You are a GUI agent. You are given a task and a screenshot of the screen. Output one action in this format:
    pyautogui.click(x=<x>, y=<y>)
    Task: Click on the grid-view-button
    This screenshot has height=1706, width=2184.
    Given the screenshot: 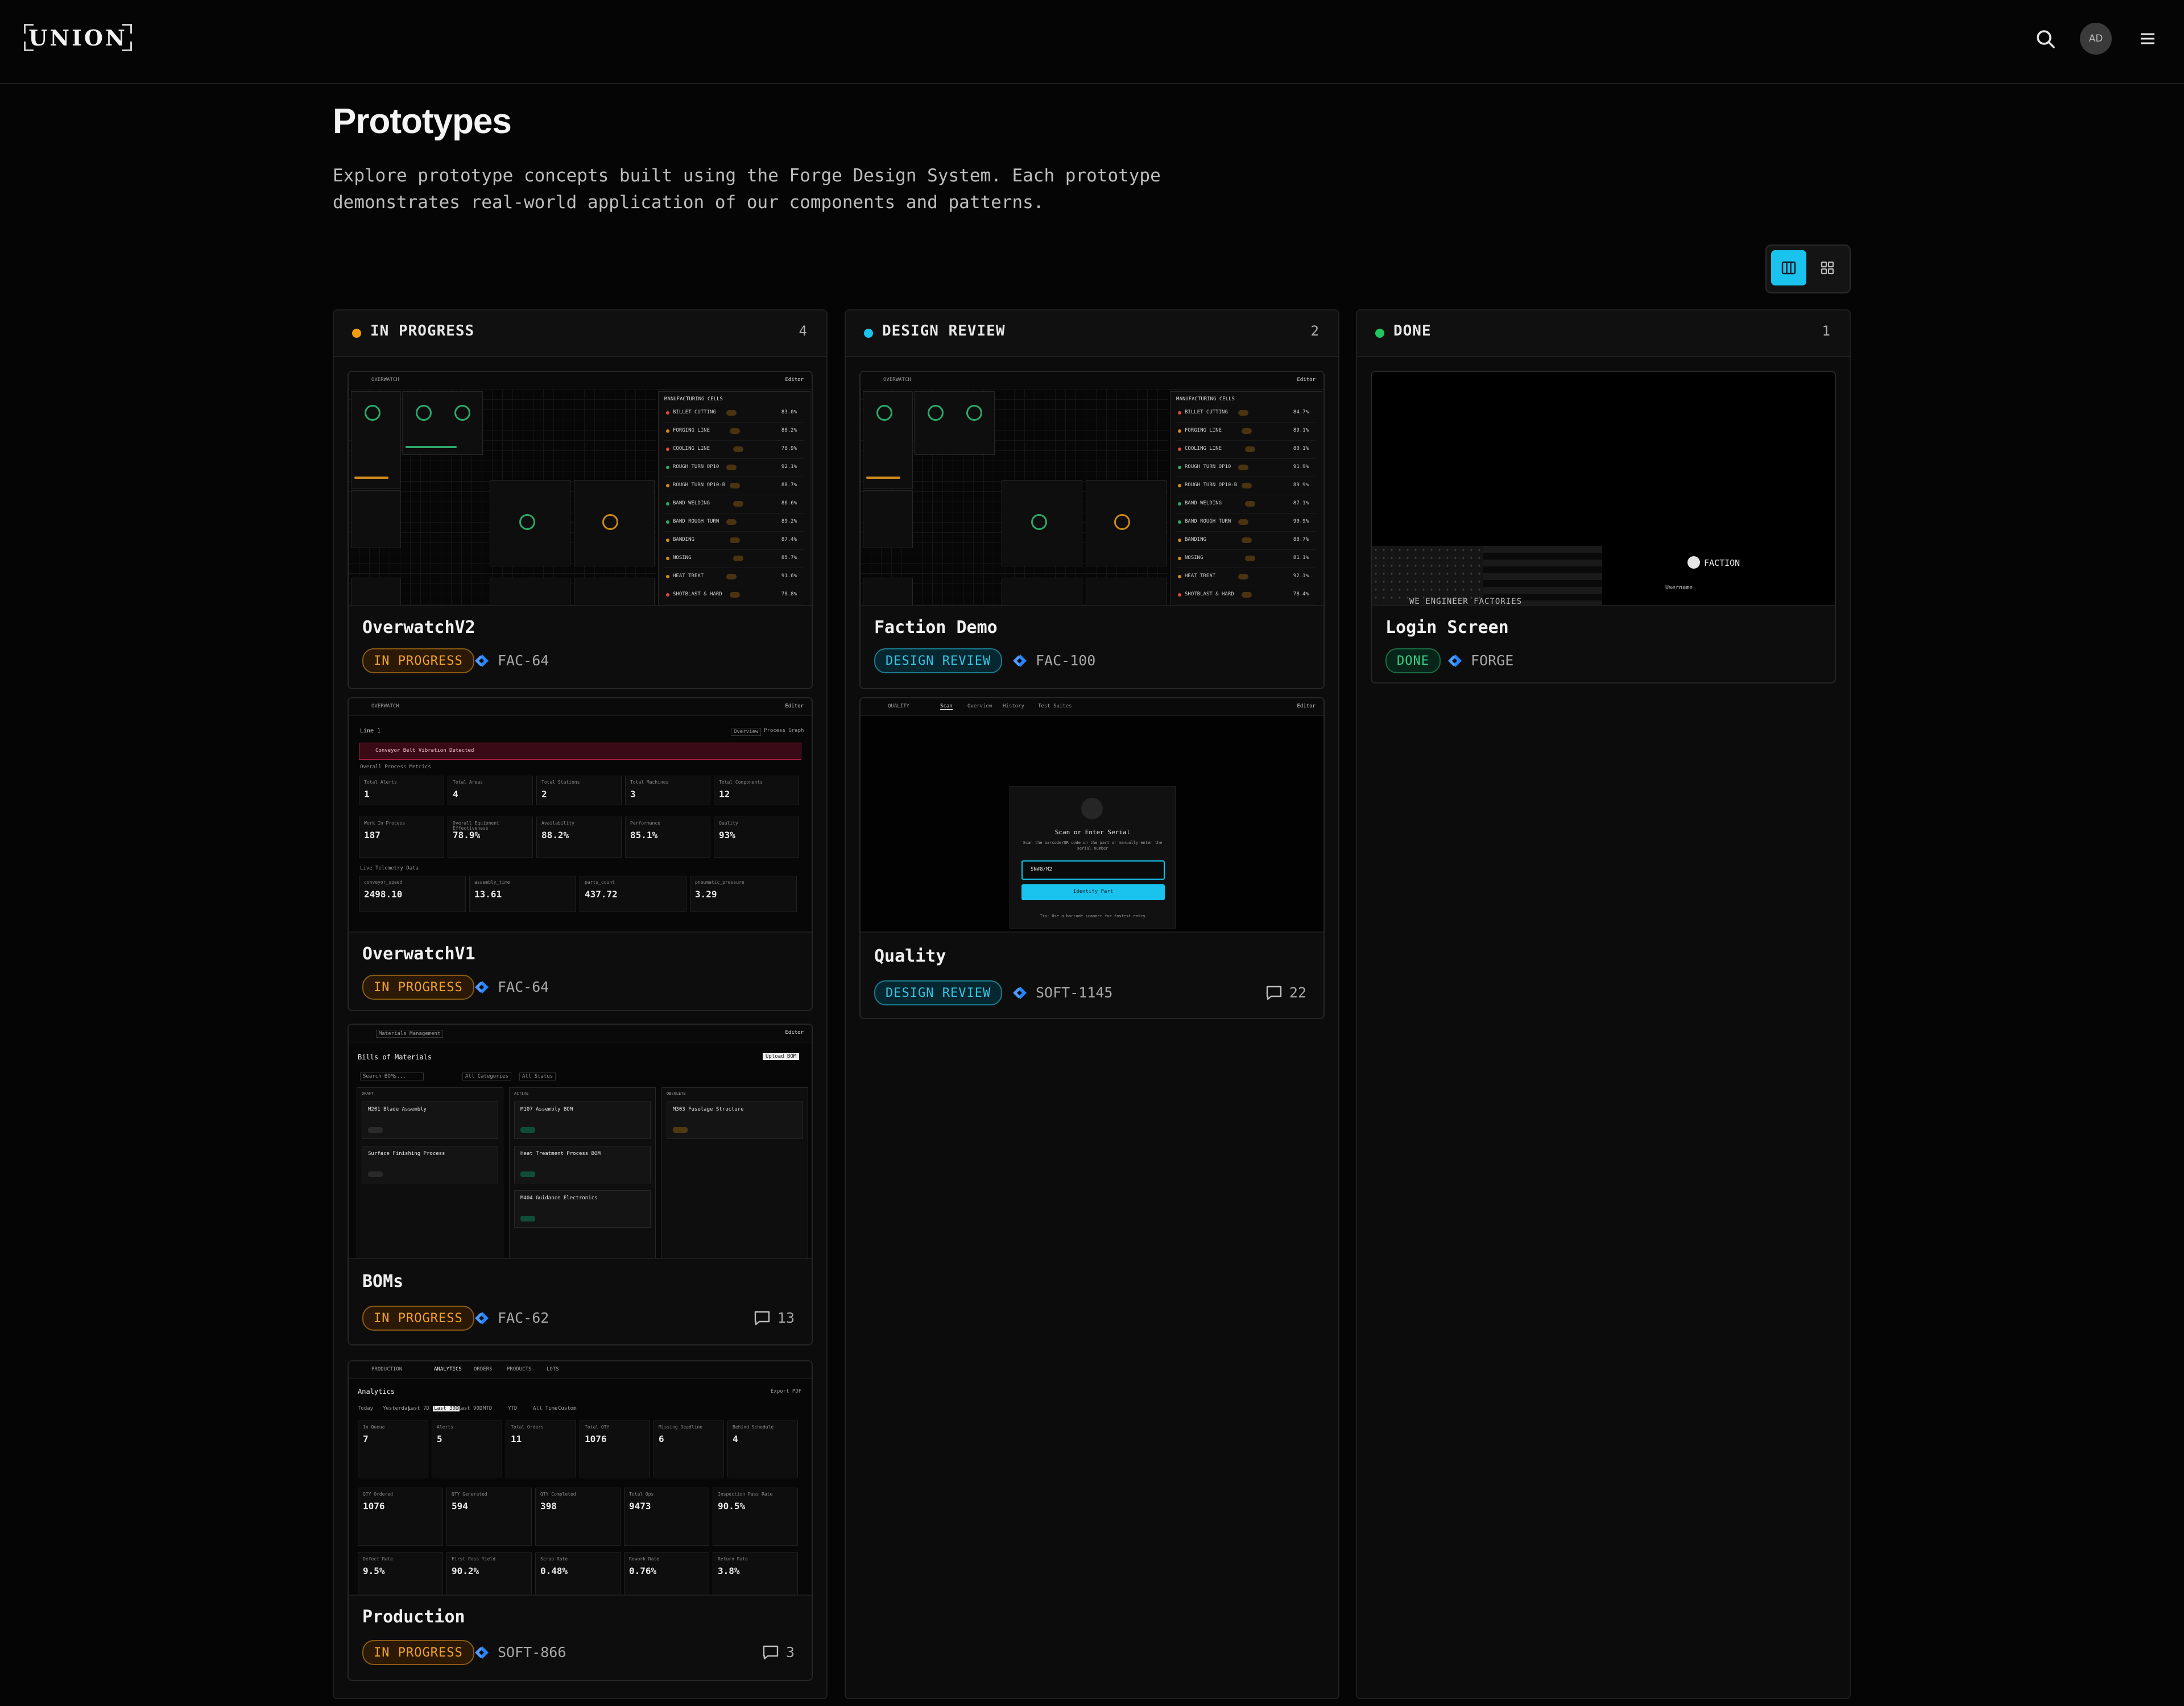 What is the action you would take?
    pyautogui.click(x=1827, y=267)
    